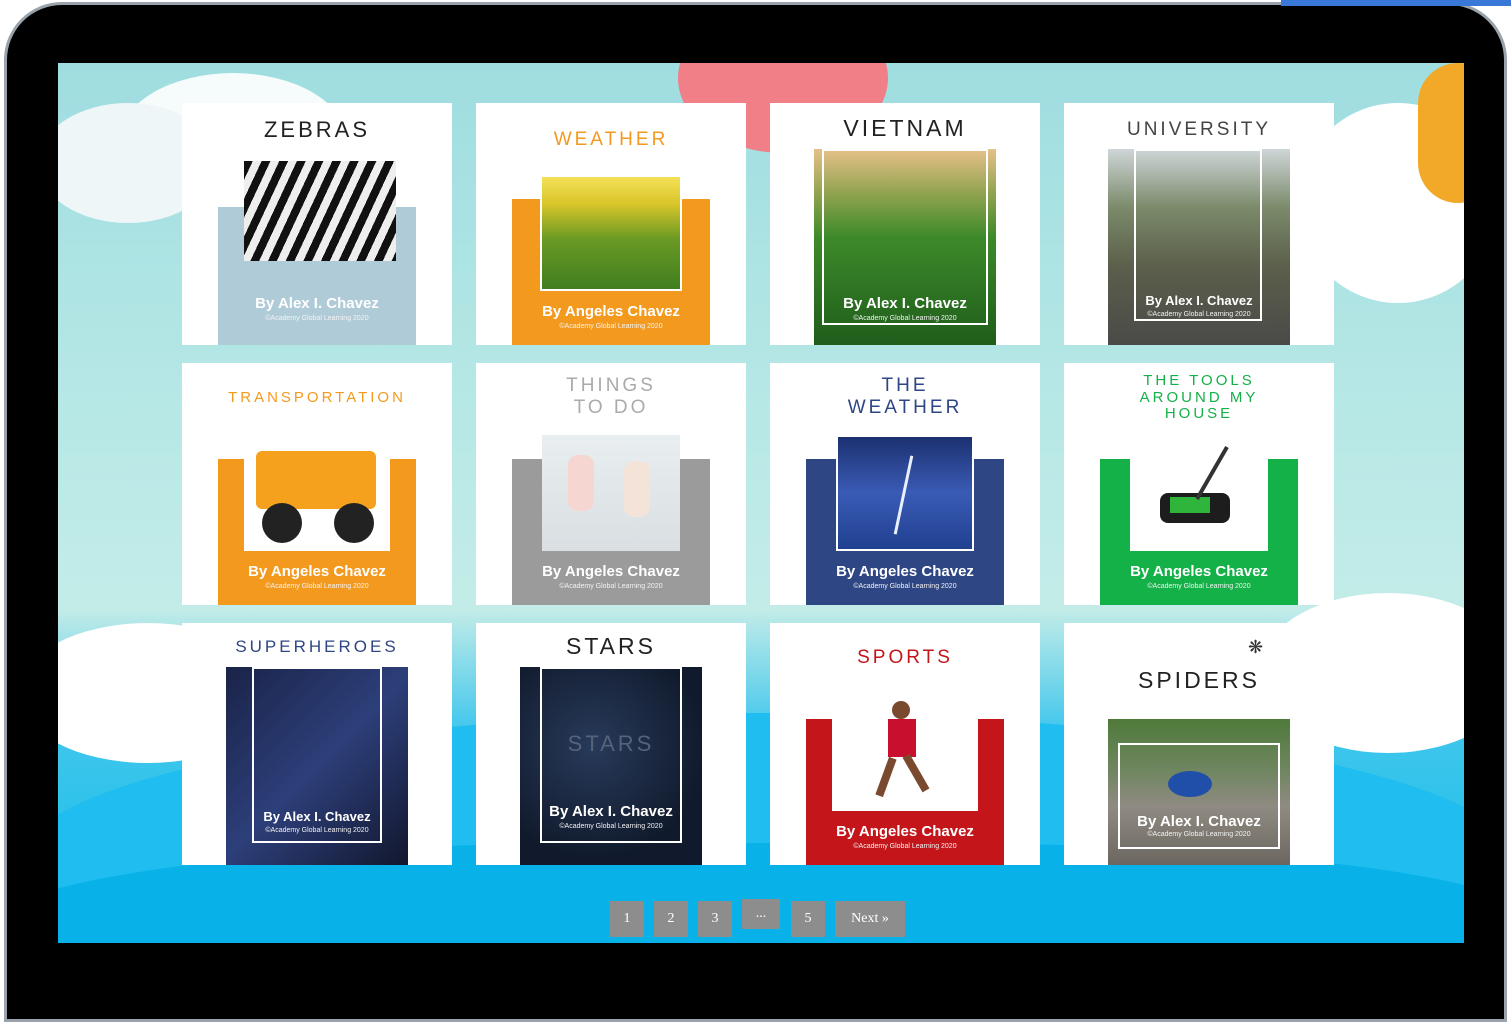 The height and width of the screenshot is (1022, 1511). I want to click on page-button-2: 2, so click(671, 919).